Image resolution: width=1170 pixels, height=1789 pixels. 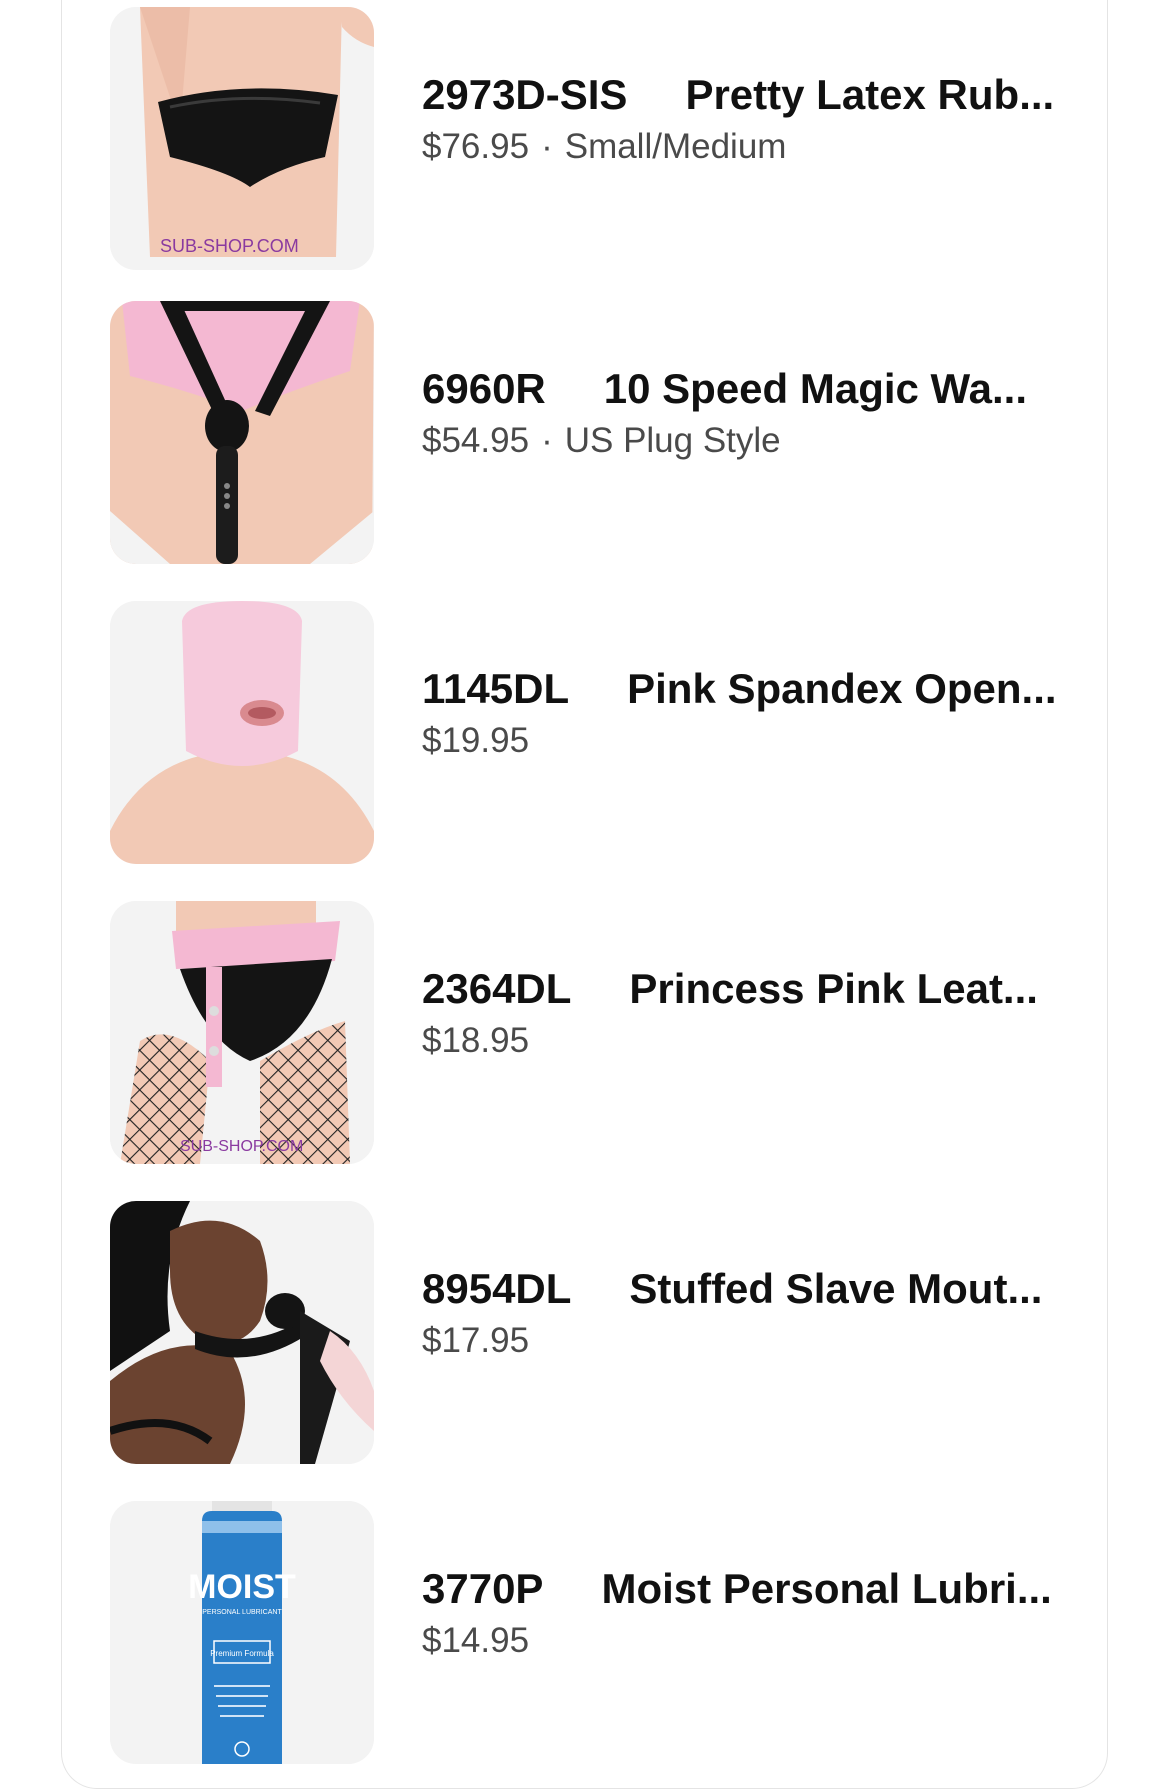 I want to click on product-subline: $18.95, so click(x=747, y=1041).